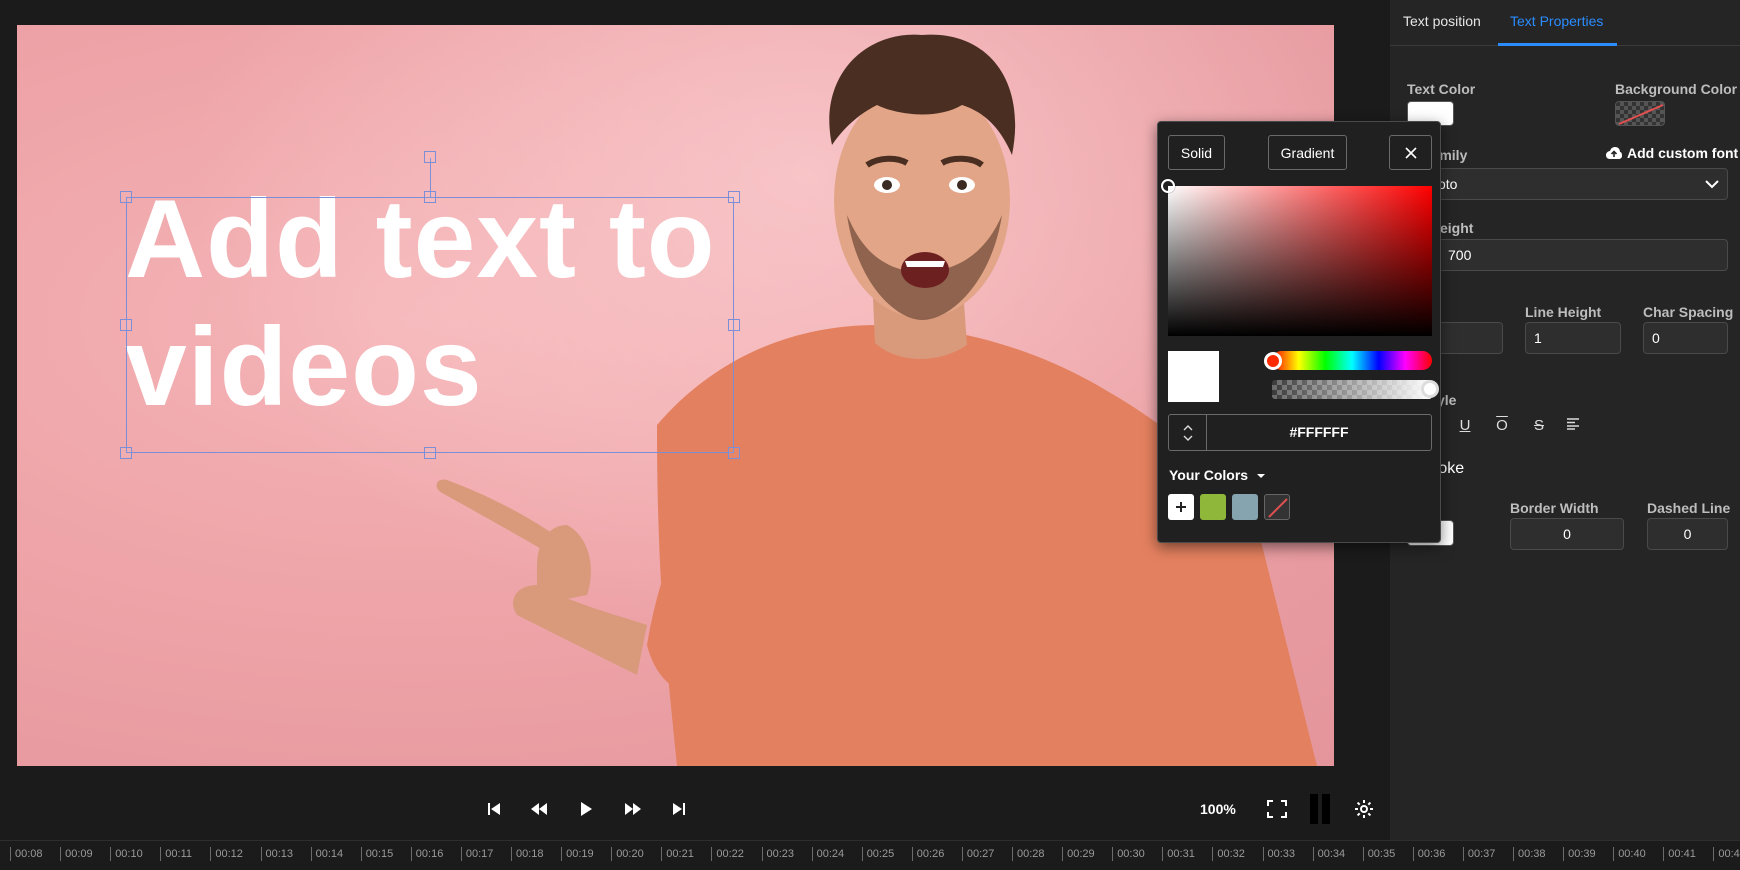  Describe the element at coordinates (1640, 113) in the screenshot. I see `background-color-swatch` at that location.